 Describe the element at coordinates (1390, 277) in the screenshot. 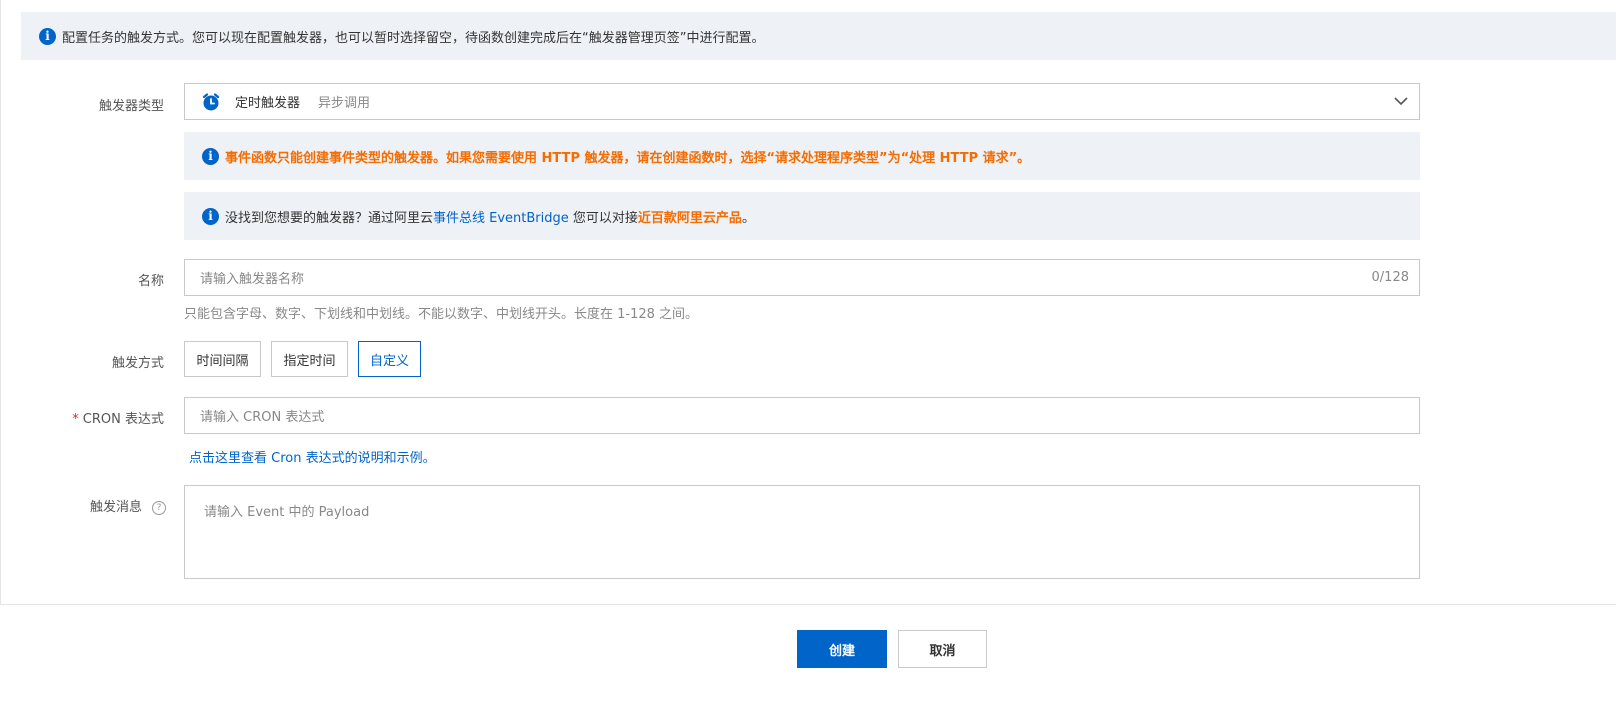

I see `name-char-counter: 0/128` at that location.